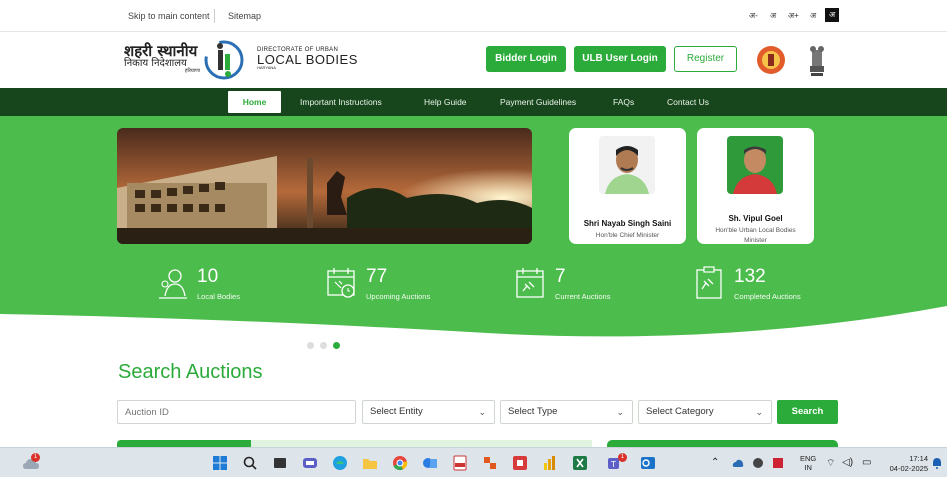 This screenshot has height=477, width=947. Describe the element at coordinates (627, 235) in the screenshot. I see `leader-role: Hon'ble Chief Minister` at that location.